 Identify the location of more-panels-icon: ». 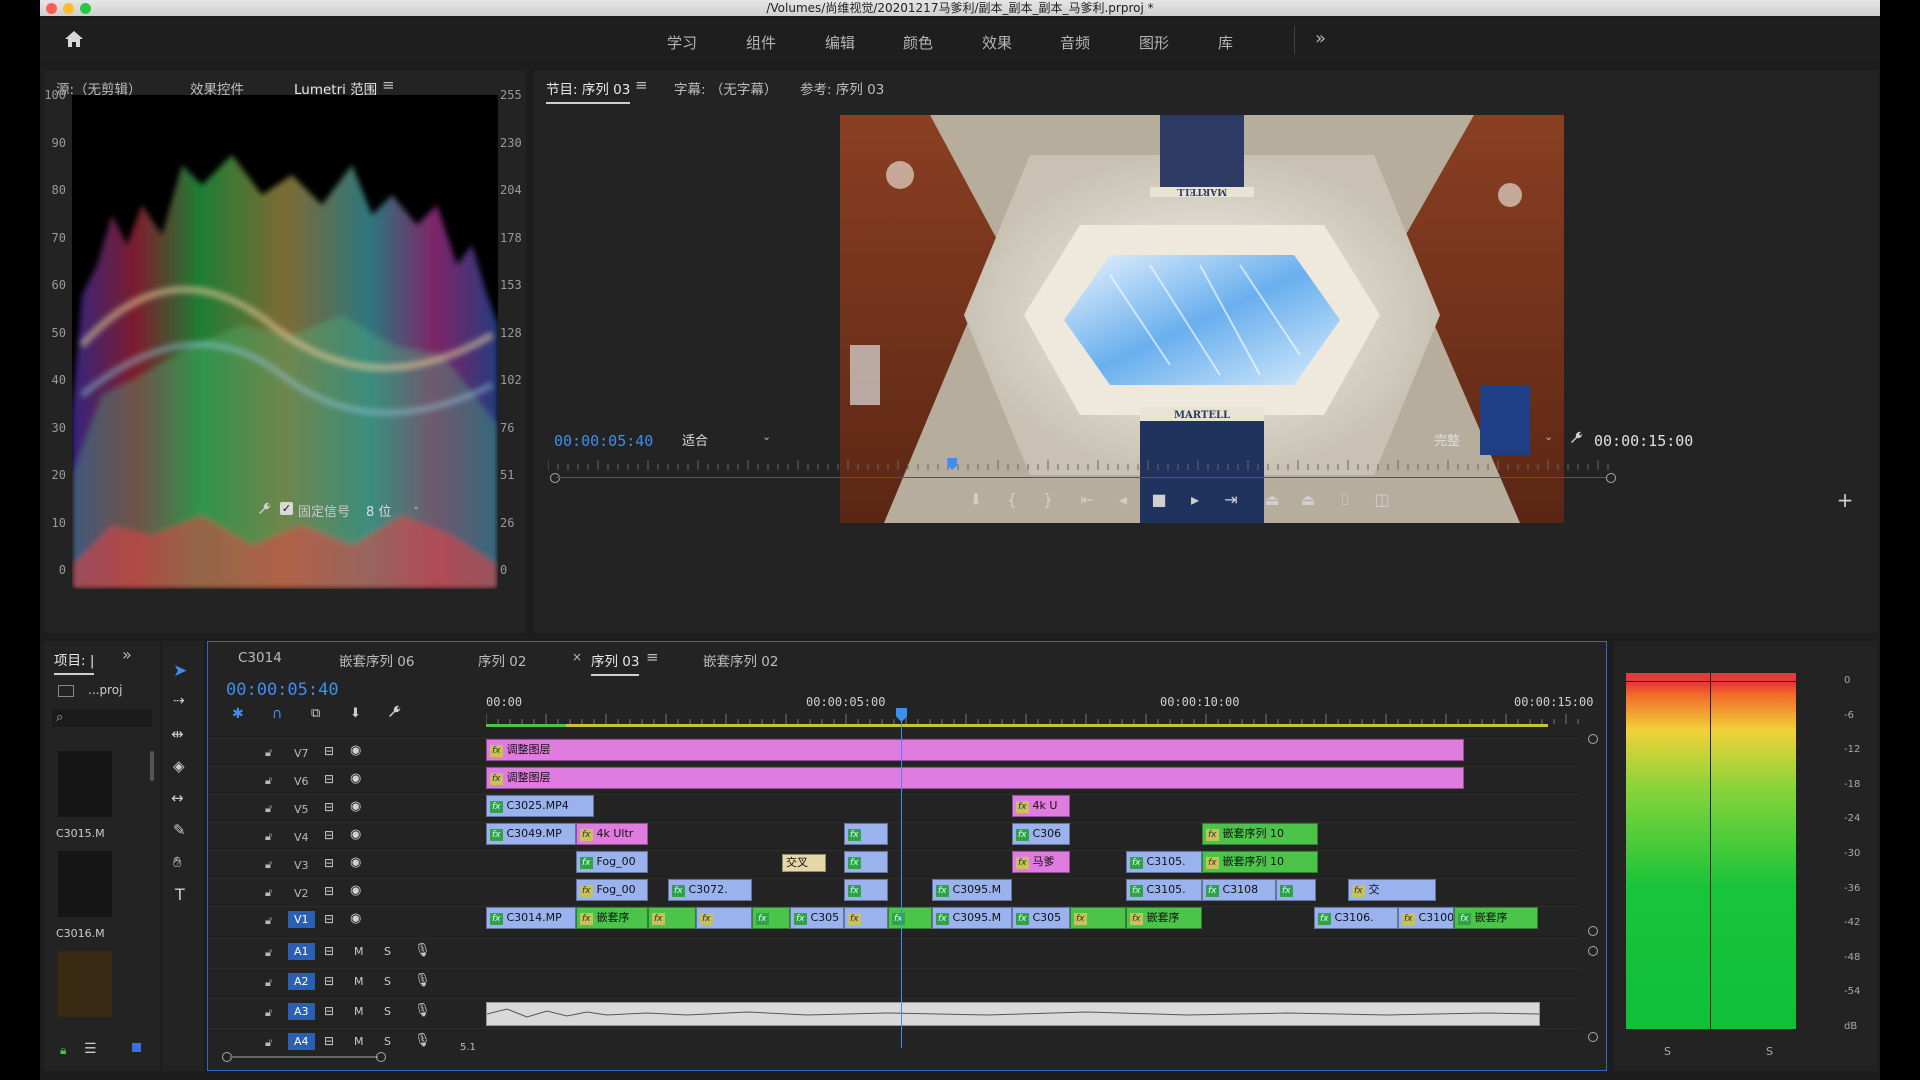
(127, 654).